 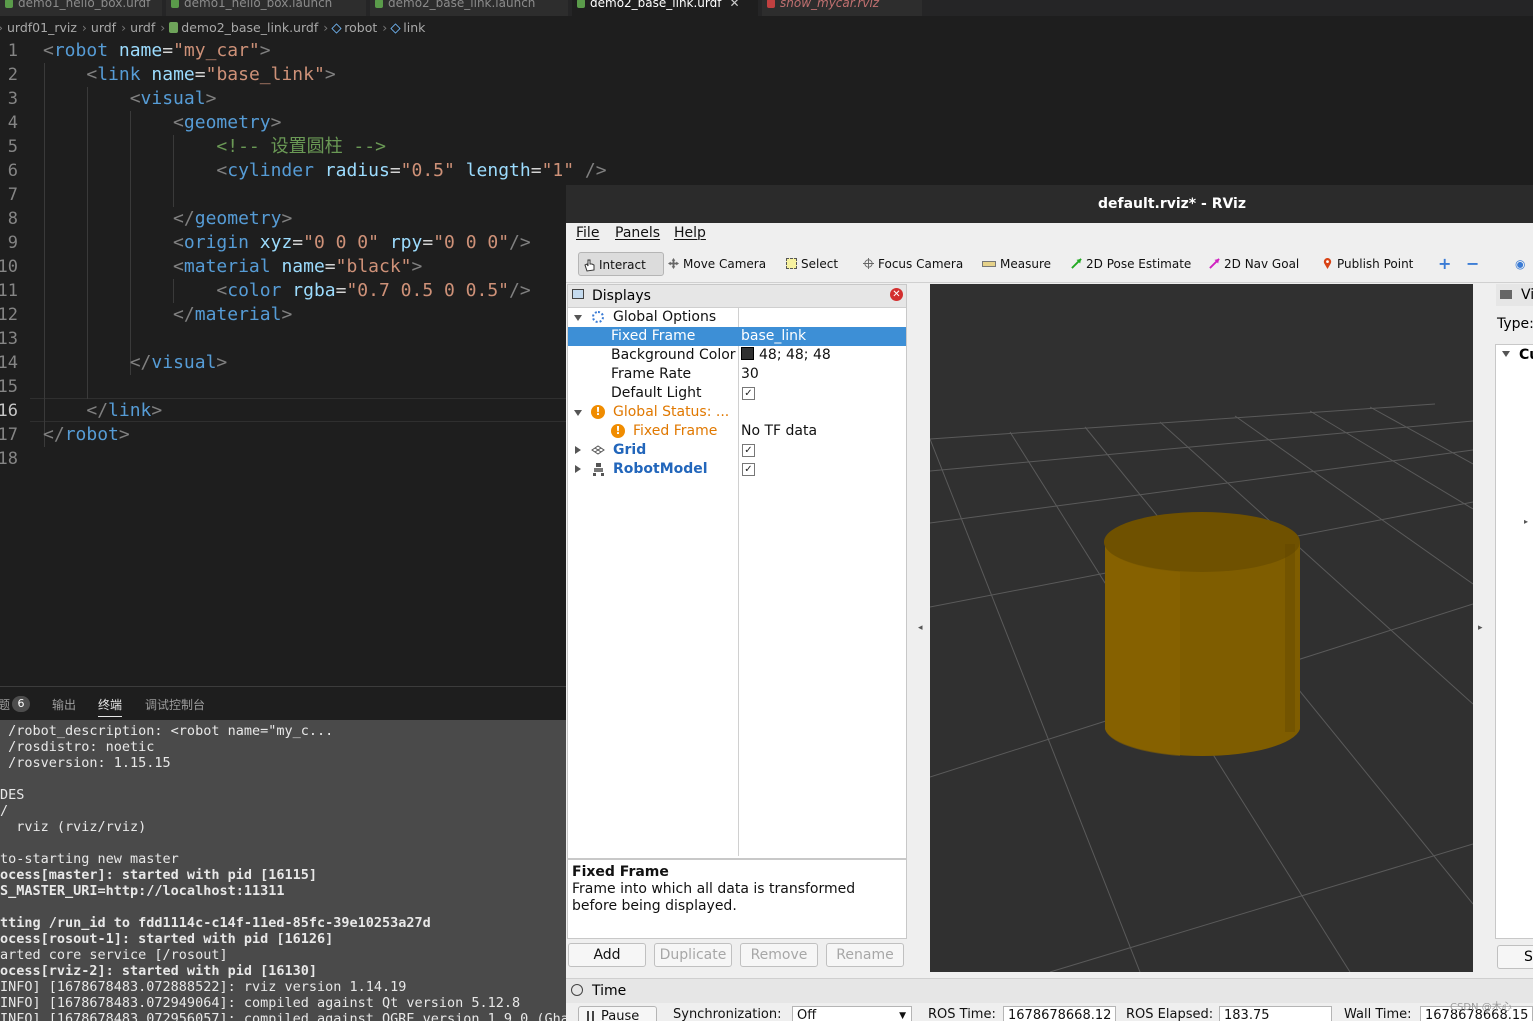 I want to click on displays-title: Displays, so click(x=621, y=296).